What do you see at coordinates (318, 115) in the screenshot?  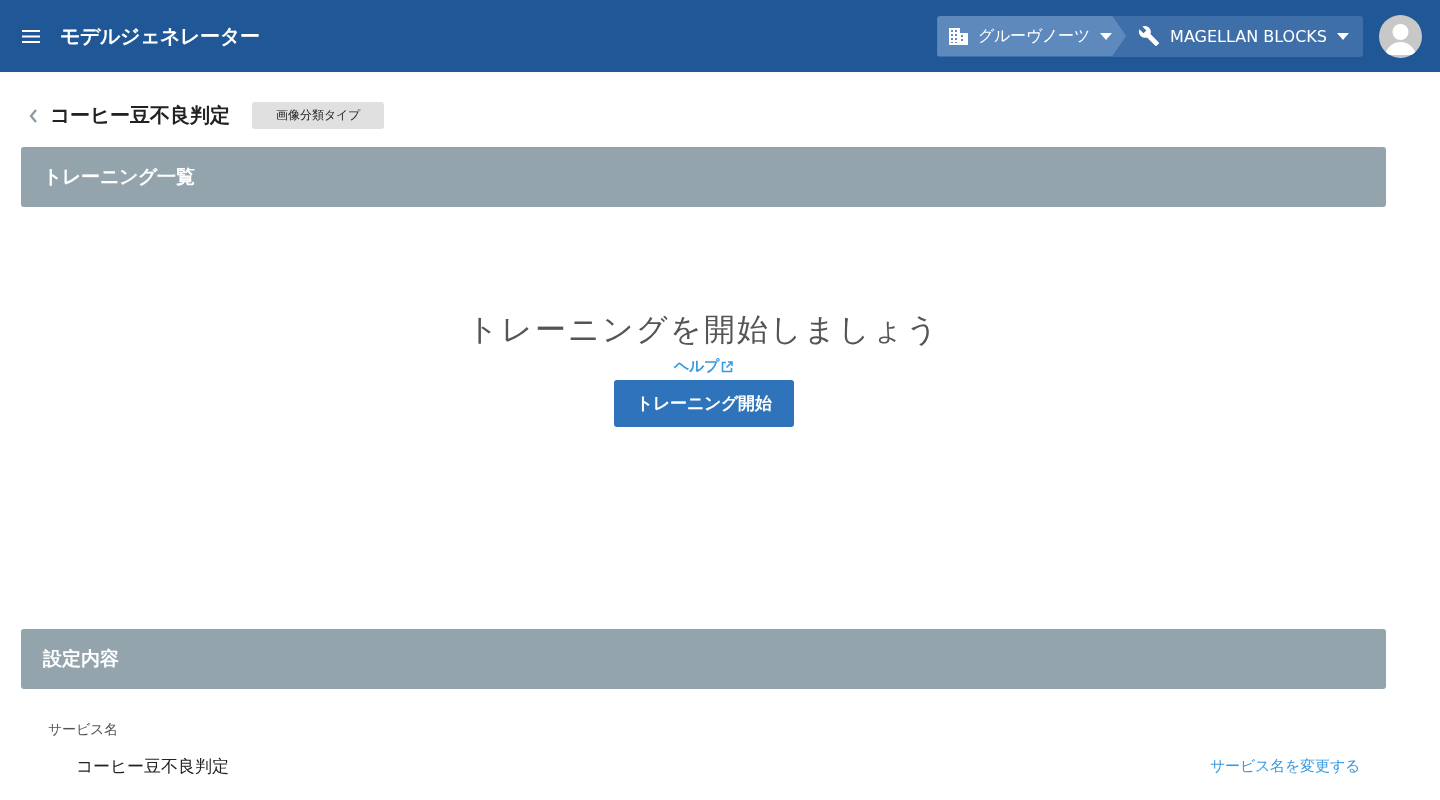 I see `type-tag: 画像分類タイプ` at bounding box center [318, 115].